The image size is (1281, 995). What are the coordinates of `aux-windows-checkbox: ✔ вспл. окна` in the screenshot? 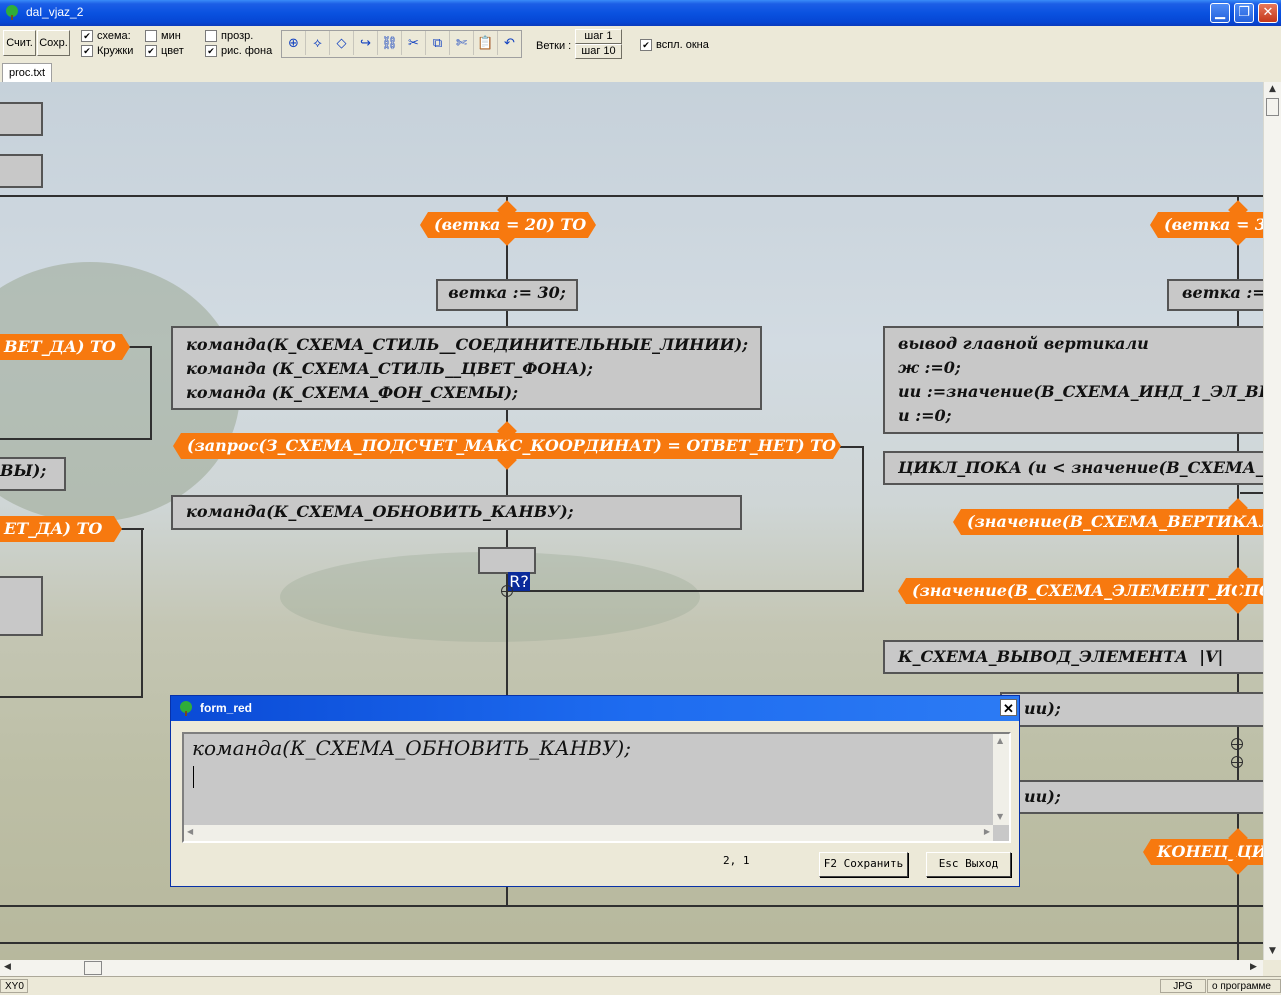 It's located at (674, 45).